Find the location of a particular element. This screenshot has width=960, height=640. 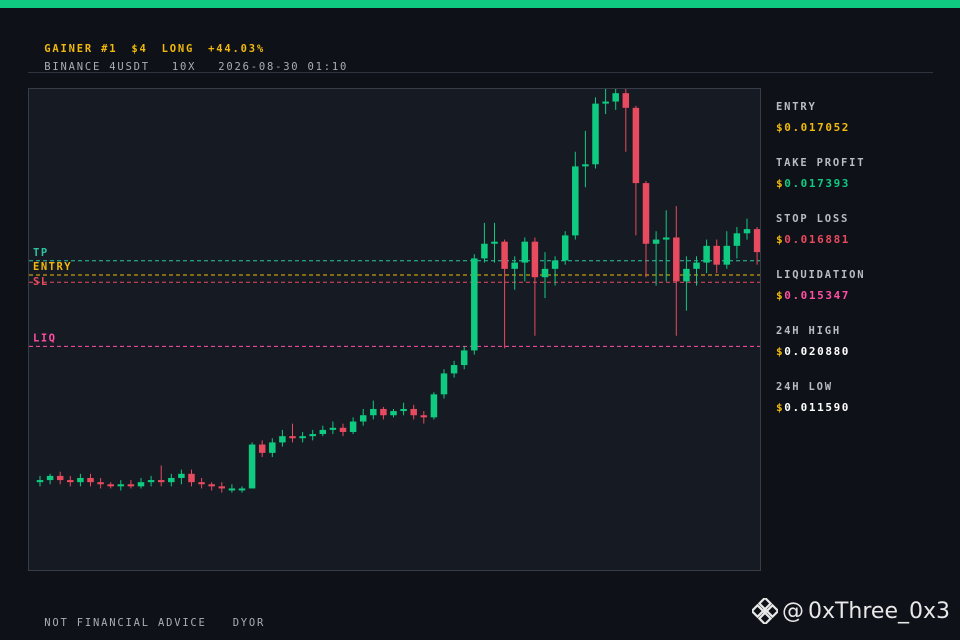

stat-value: $0.017052 is located at coordinates (856, 127).